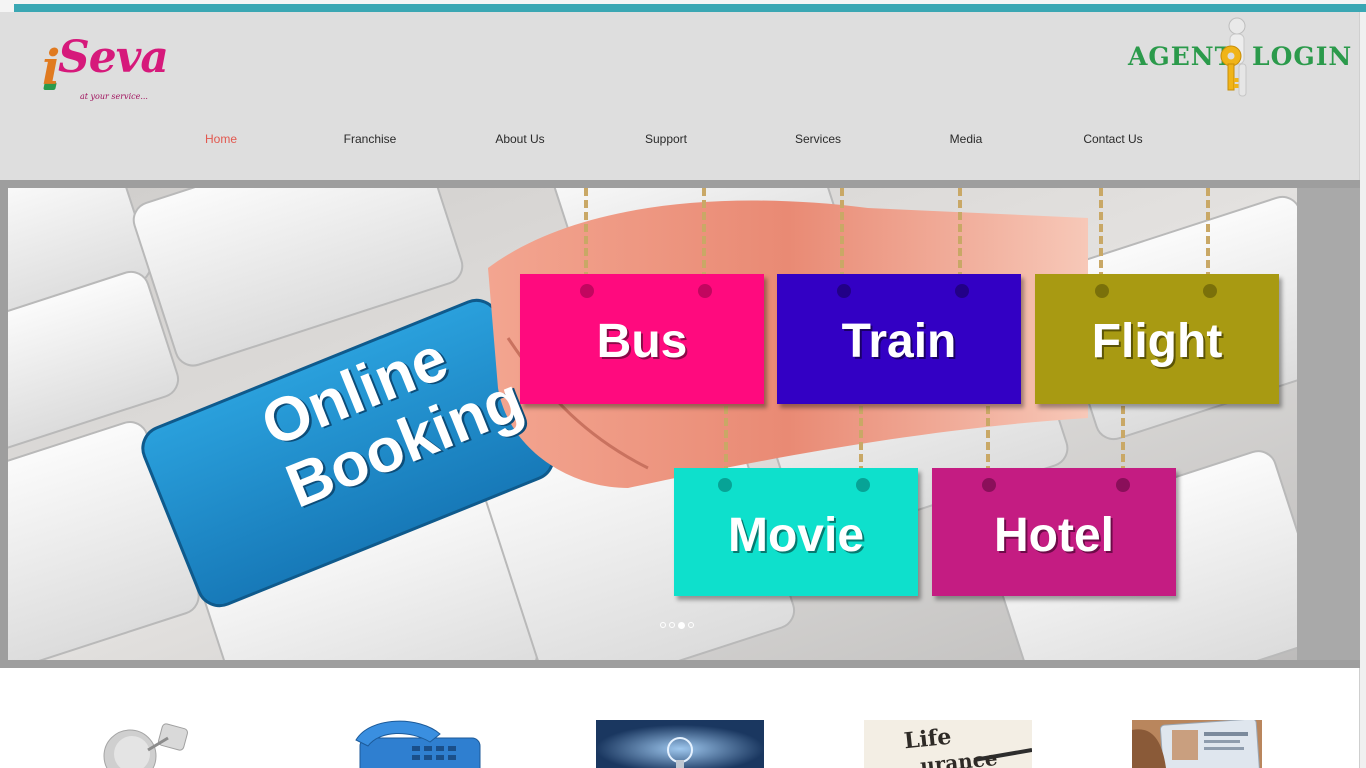 Image resolution: width=1366 pixels, height=768 pixels. I want to click on nav-franchise: Franchise, so click(370, 139).